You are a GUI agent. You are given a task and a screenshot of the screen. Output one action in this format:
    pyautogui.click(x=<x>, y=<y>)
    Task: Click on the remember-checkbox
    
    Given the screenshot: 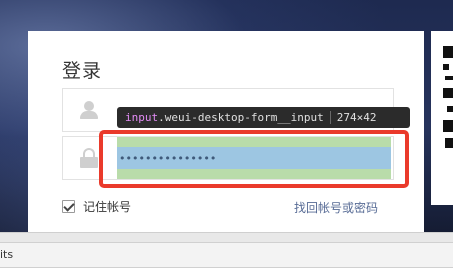 What is the action you would take?
    pyautogui.click(x=68, y=206)
    